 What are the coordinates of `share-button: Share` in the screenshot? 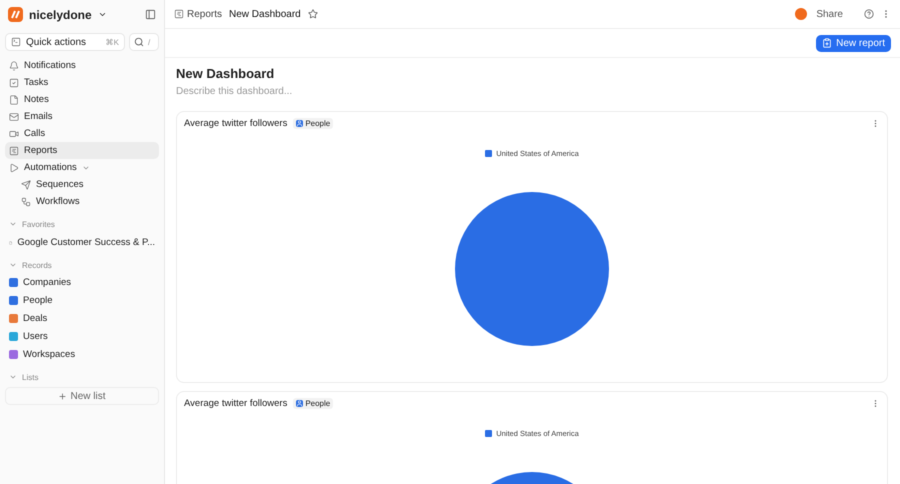 It's located at (819, 14).